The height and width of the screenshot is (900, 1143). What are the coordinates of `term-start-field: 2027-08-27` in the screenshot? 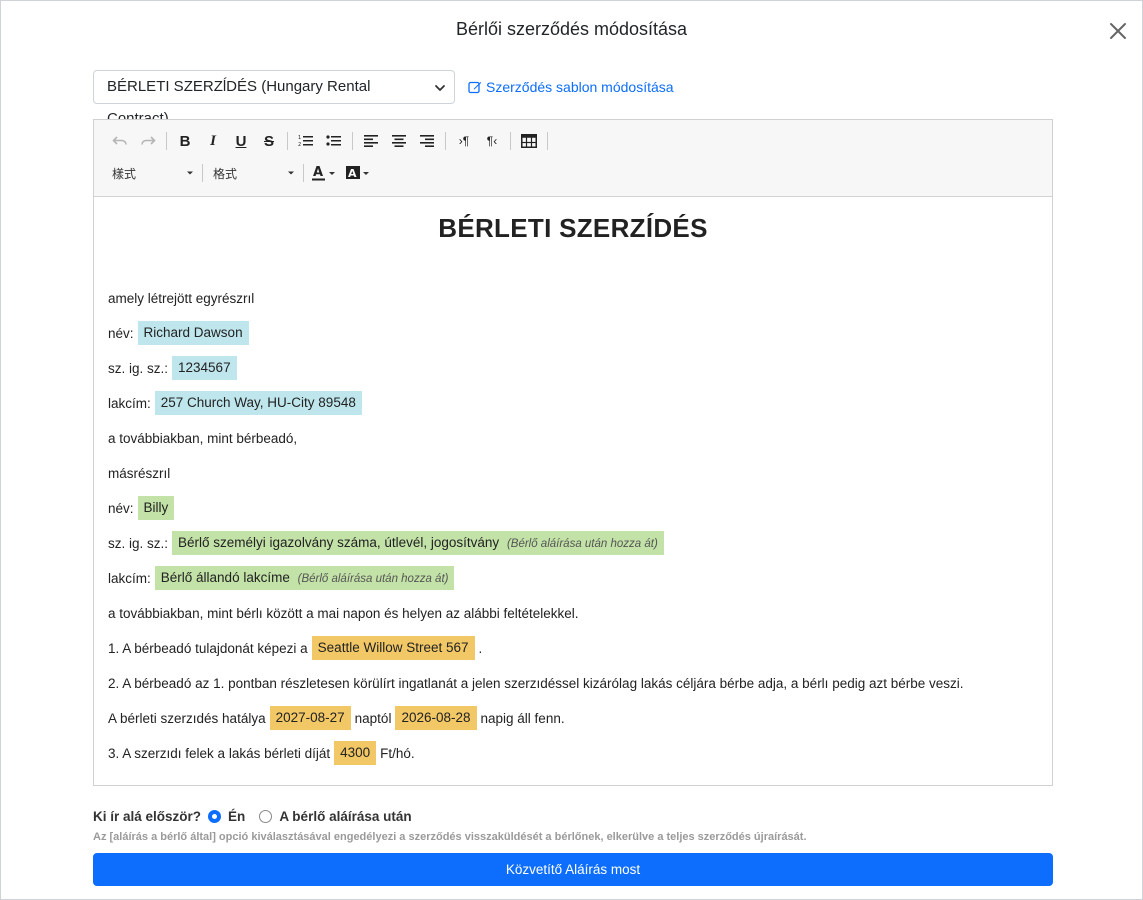 It's located at (310, 718).